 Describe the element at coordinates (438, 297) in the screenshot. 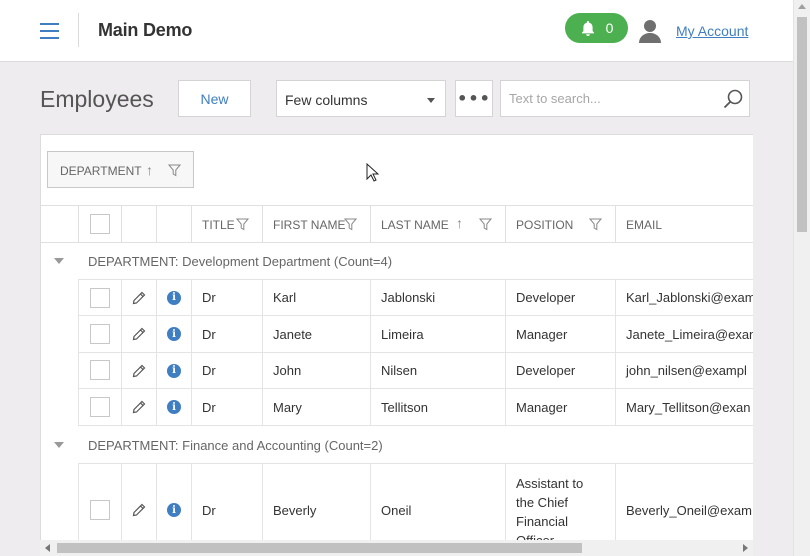

I see `cell-last-name: Jablonski` at that location.